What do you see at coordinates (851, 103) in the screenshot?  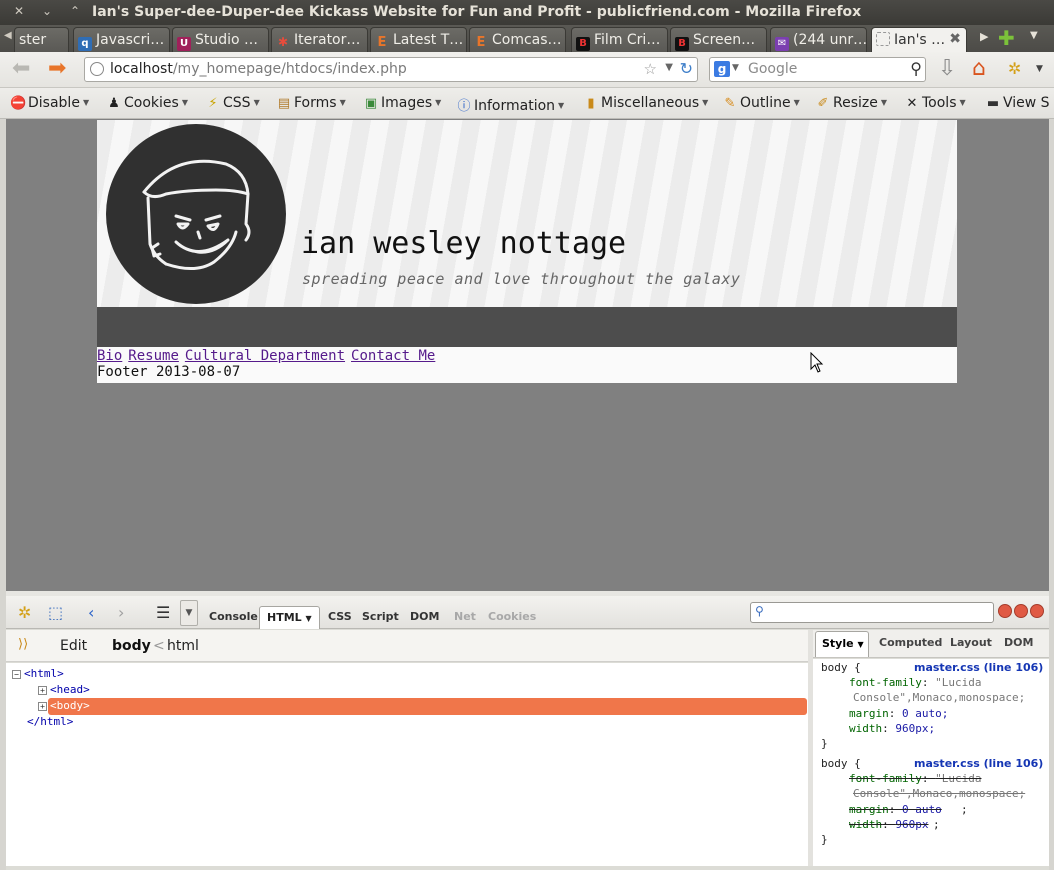 I see `menu-resize: ✐ Resize ▼` at bounding box center [851, 103].